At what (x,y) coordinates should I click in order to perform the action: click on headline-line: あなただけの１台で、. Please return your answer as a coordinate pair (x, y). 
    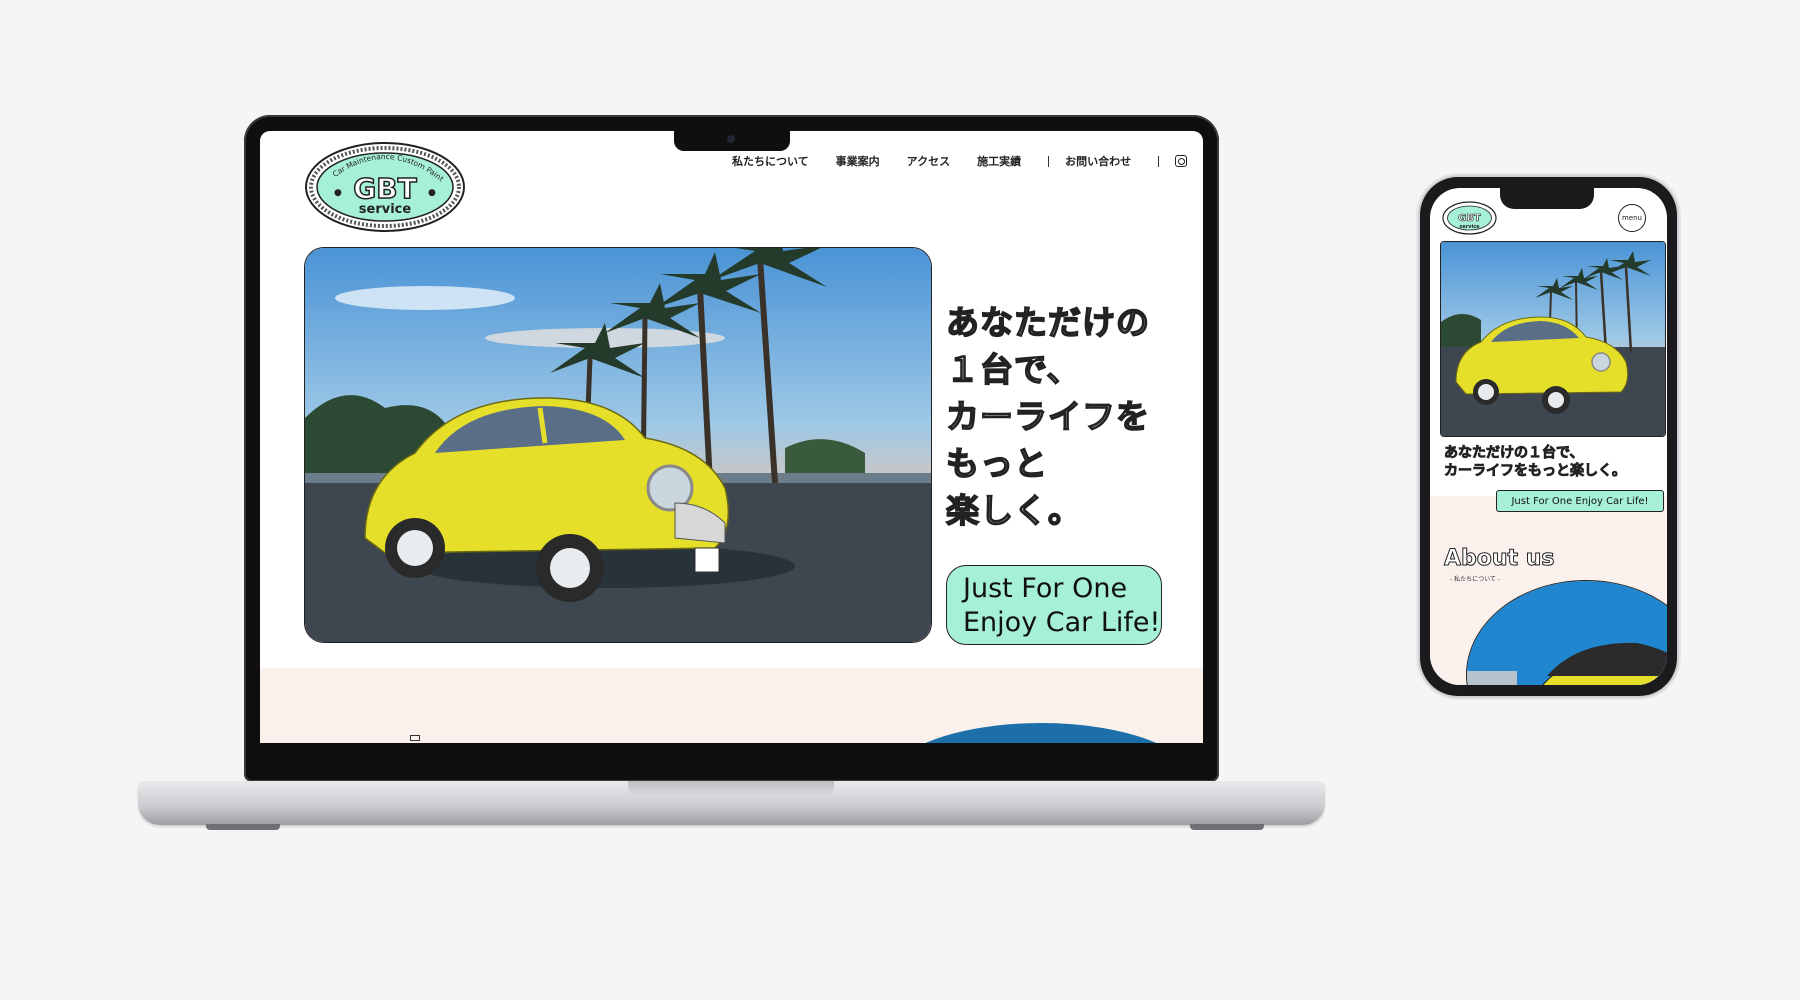
    Looking at the image, I should click on (1514, 453).